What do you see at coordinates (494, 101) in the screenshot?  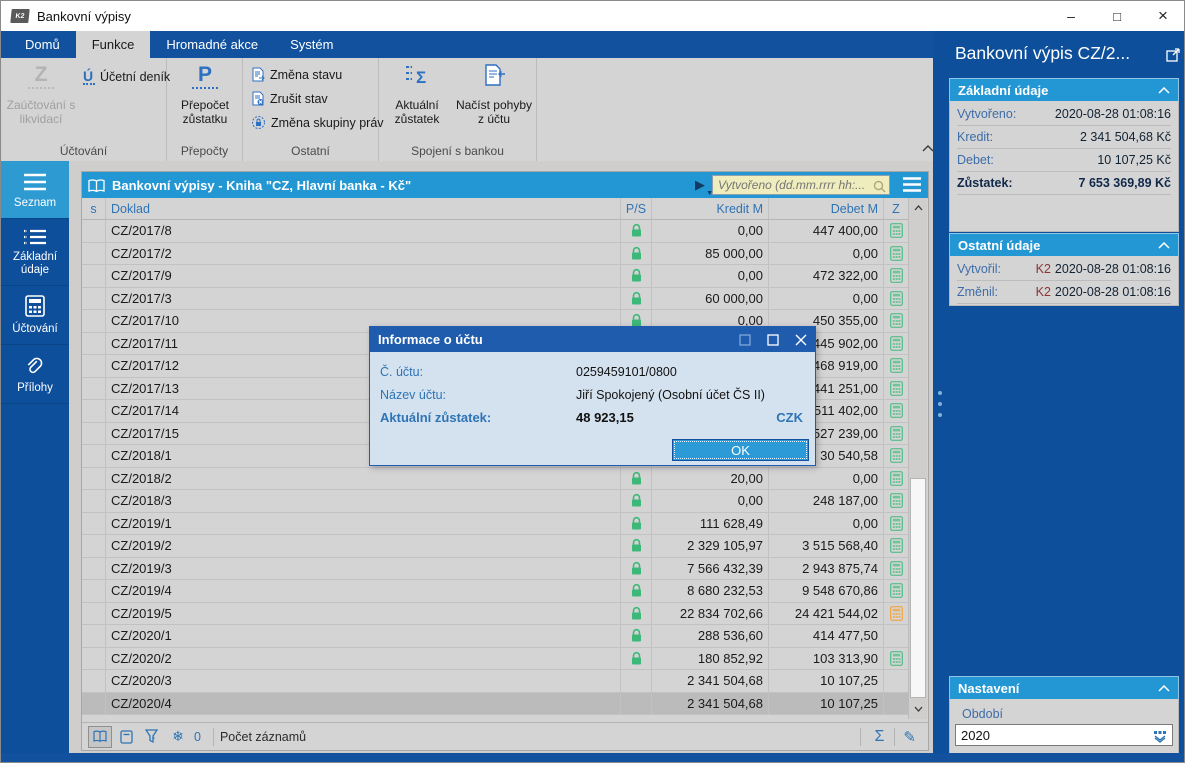 I see `nacist-pohyby-button: Načíst pohyby z účtu` at bounding box center [494, 101].